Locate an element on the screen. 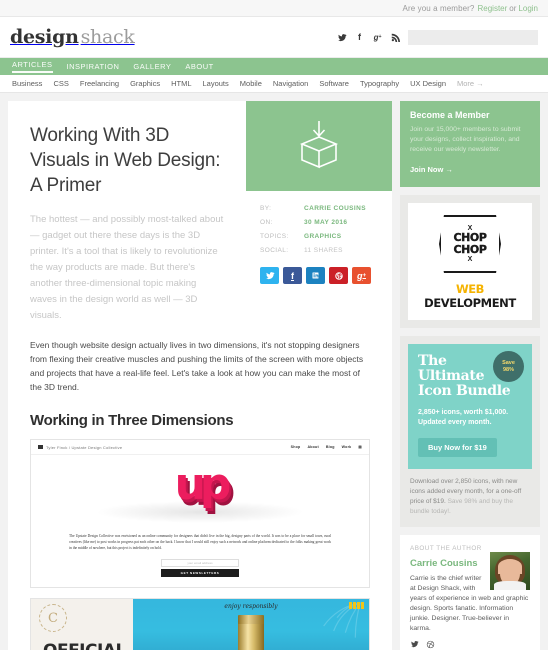 The height and width of the screenshot is (650, 548). ad-chop-tagline: WEB DEVELOPMENT is located at coordinates (470, 296).